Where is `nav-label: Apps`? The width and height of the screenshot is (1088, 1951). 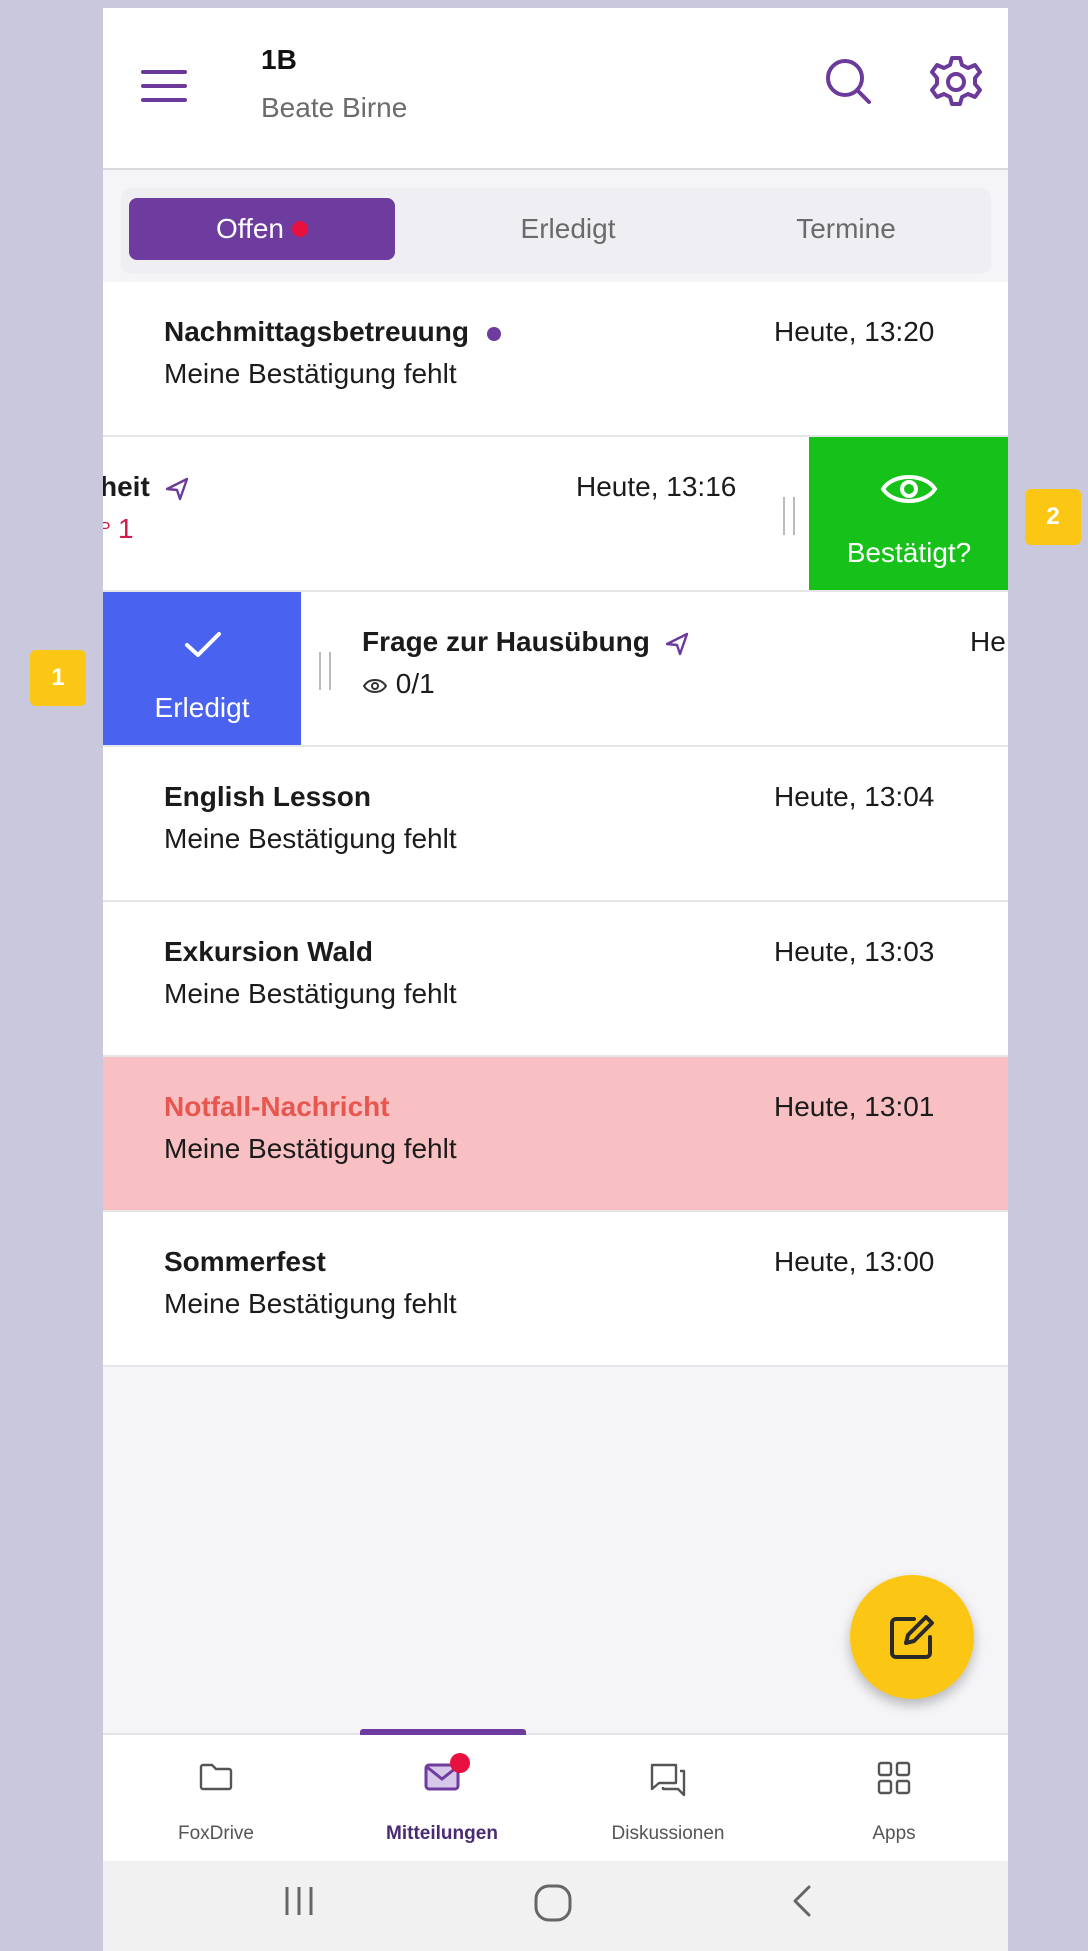
nav-label: Apps is located at coordinates (894, 1833).